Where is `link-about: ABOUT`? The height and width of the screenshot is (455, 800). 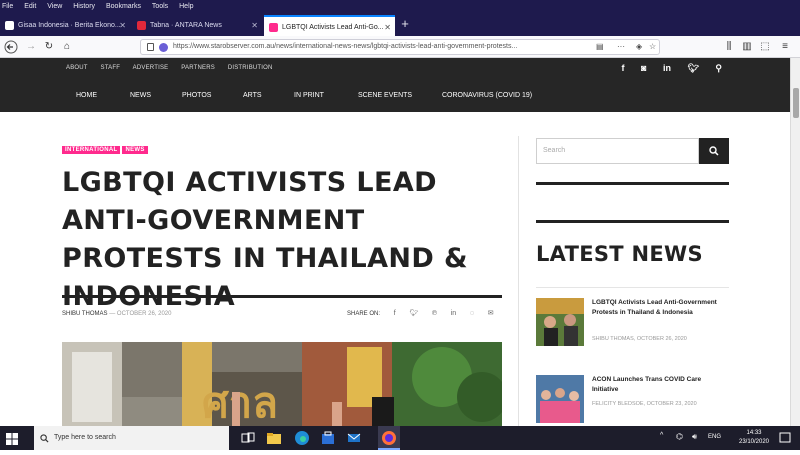
link-about: ABOUT is located at coordinates (77, 68).